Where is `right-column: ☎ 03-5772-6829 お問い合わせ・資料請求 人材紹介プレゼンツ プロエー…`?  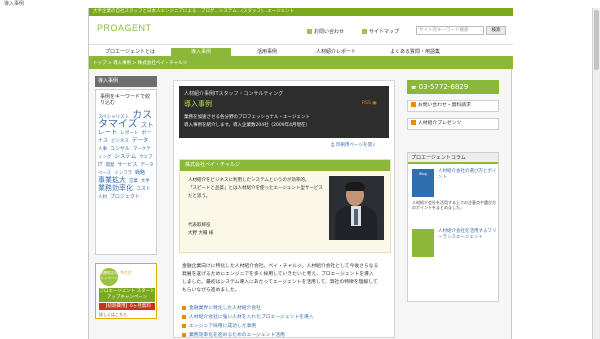
right-column: ☎ 03-5772-6829 お問い合わせ・資料請求 人材紹介プレゼンツ プロエー… is located at coordinates (453, 209).